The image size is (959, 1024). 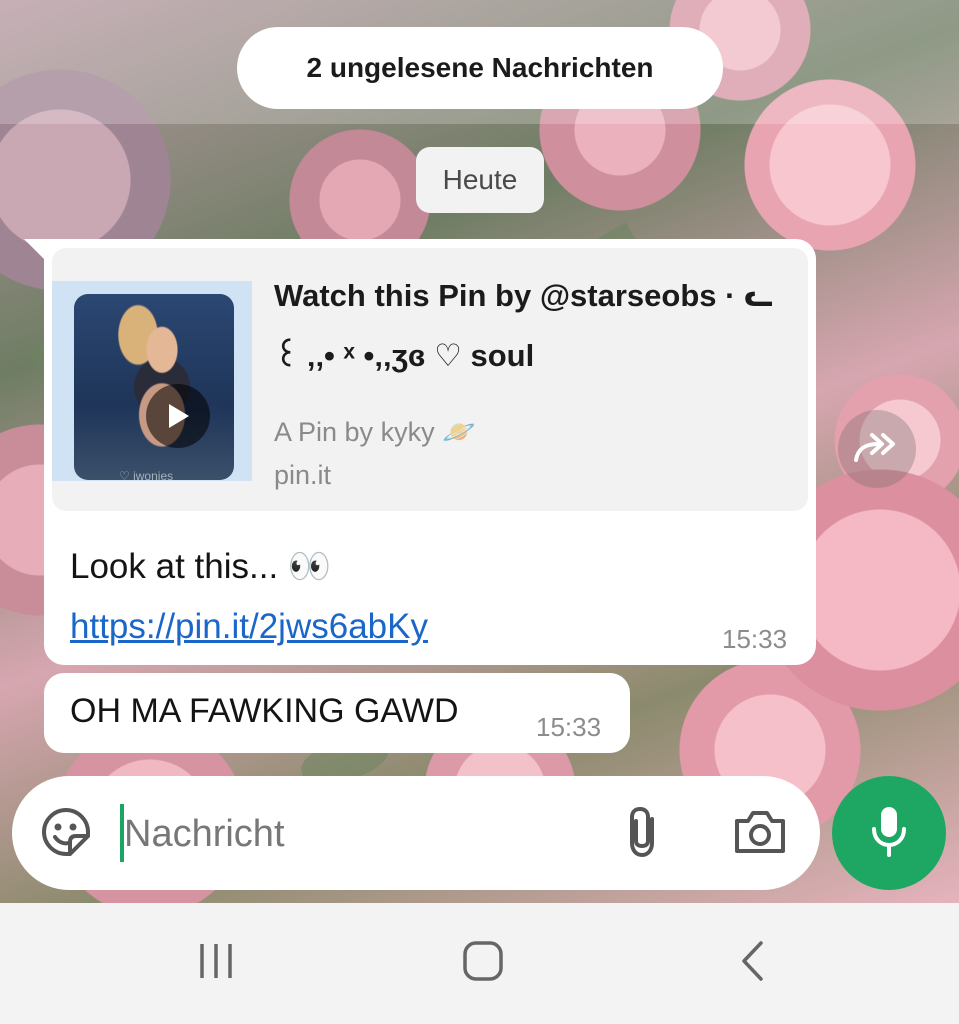 I want to click on message-link: https://pin.it/2jws6abKy, so click(x=249, y=626).